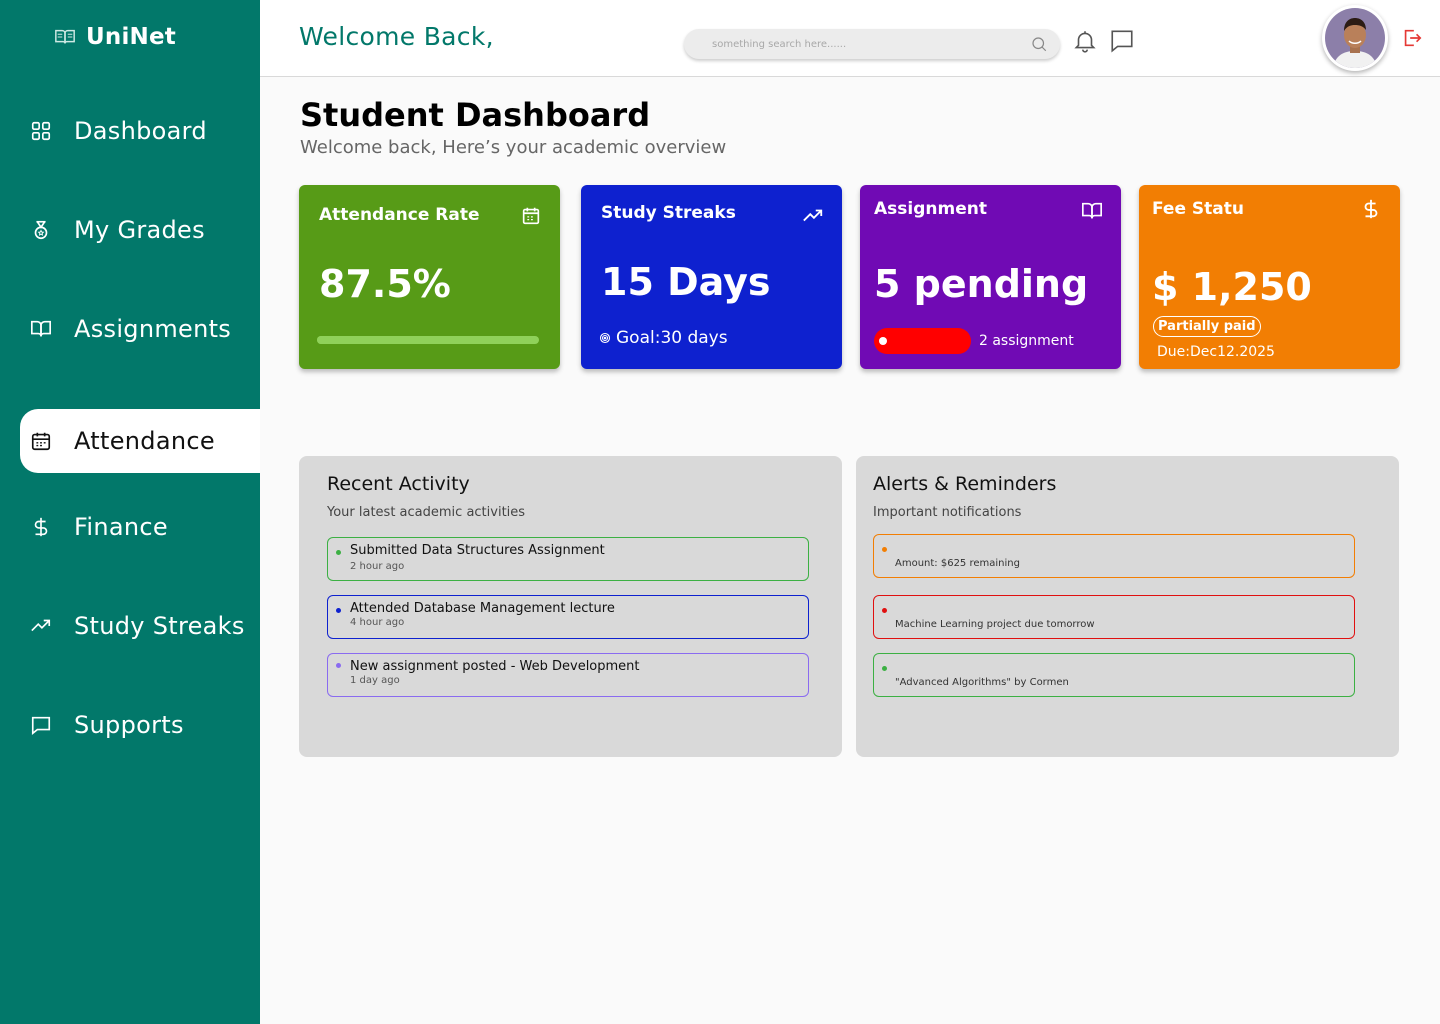 This screenshot has width=1440, height=1024. I want to click on attendance-progress, so click(428, 340).